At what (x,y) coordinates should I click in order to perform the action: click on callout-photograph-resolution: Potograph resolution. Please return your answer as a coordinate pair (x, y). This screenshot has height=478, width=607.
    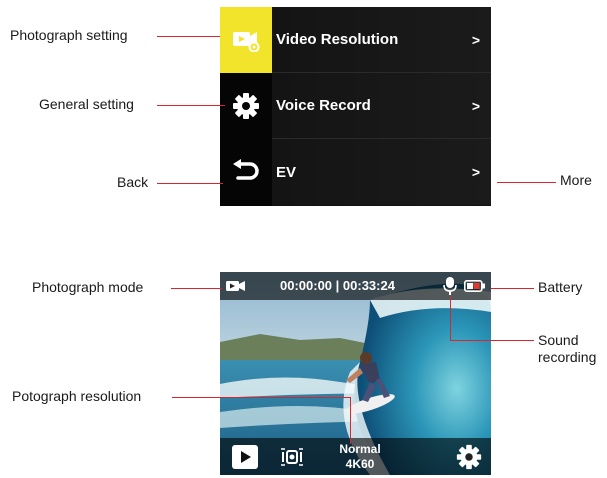
    Looking at the image, I should click on (77, 396).